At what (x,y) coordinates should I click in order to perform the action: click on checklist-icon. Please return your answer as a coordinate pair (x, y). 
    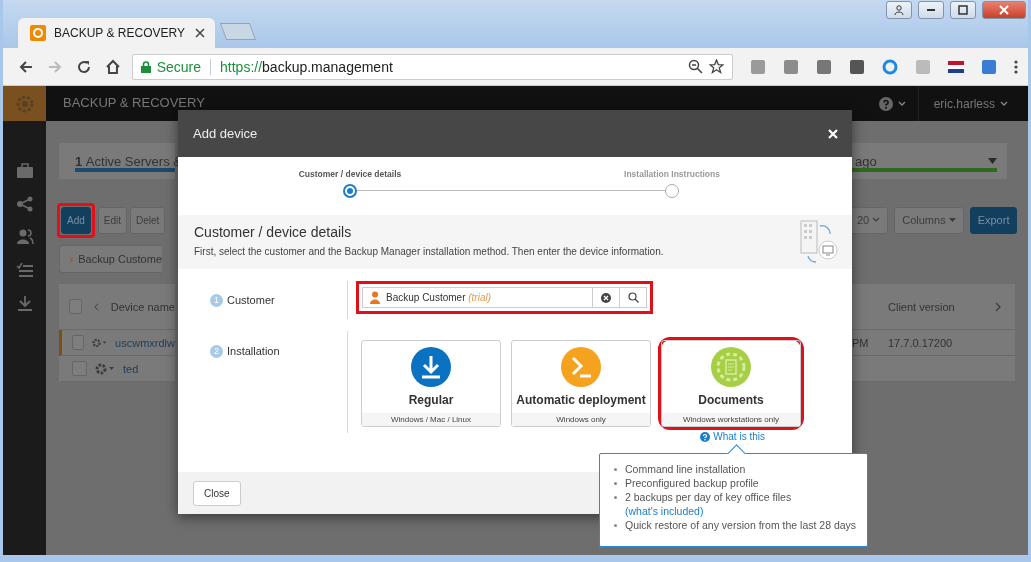
    Looking at the image, I should click on (24, 270).